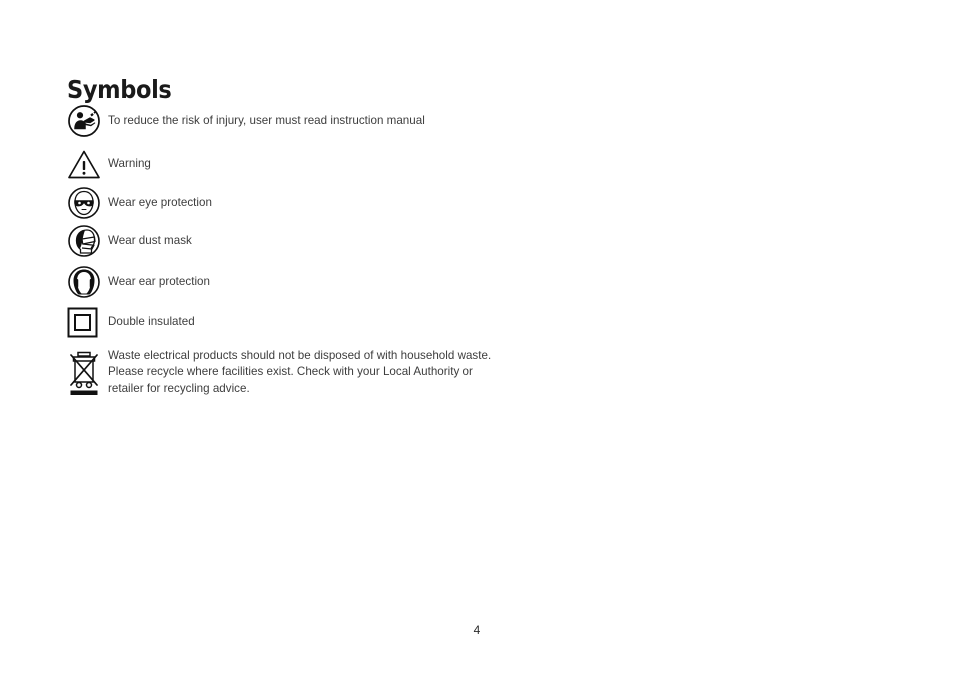 This screenshot has height=673, width=954. Describe the element at coordinates (85, 241) in the screenshot. I see `wear-dust-mask-icon` at that location.